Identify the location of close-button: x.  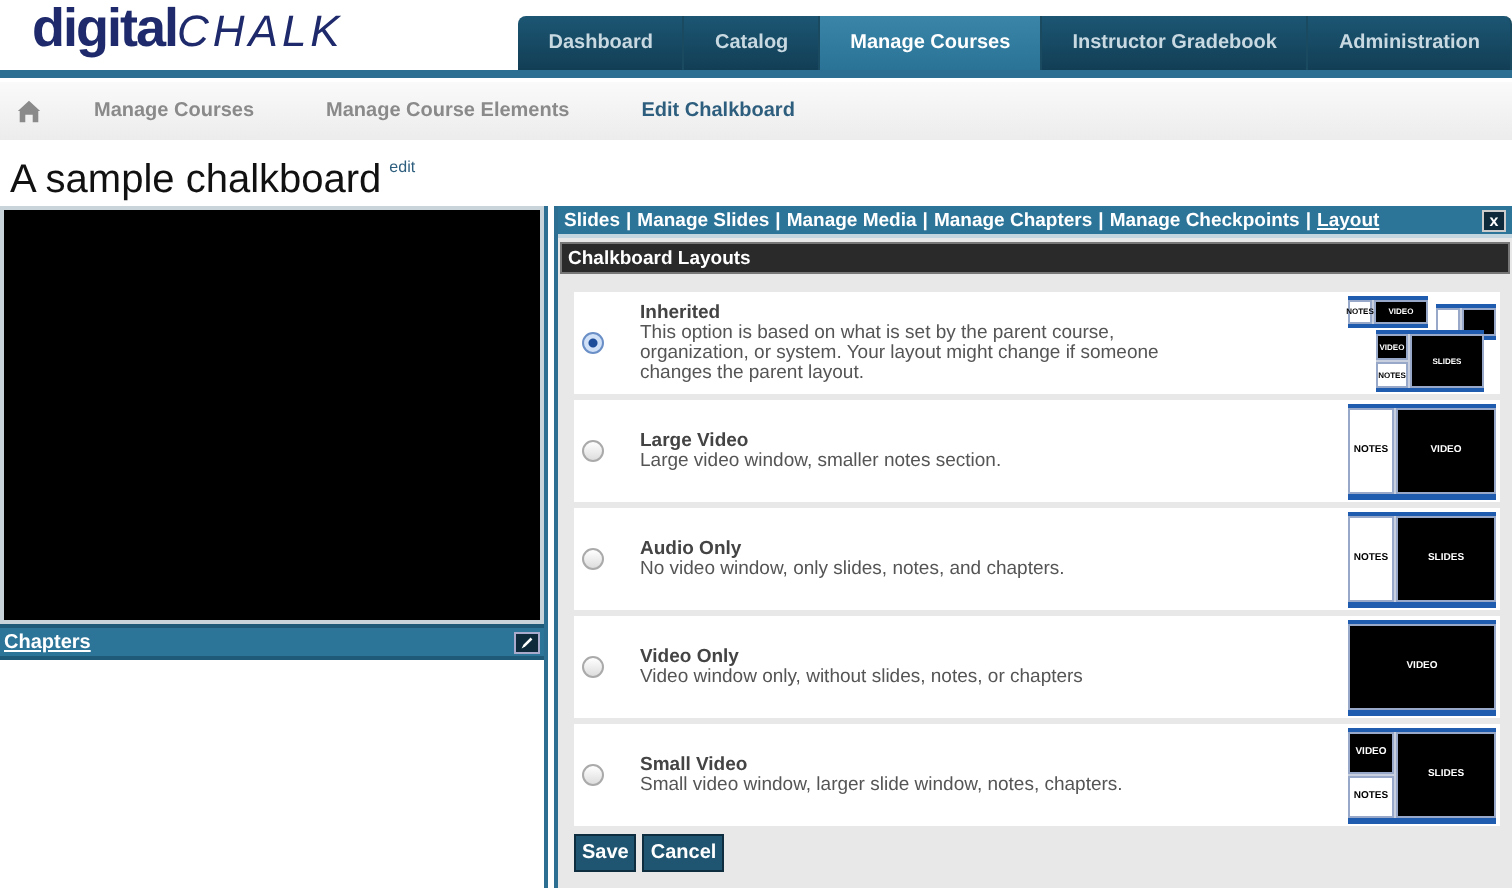
(1494, 220).